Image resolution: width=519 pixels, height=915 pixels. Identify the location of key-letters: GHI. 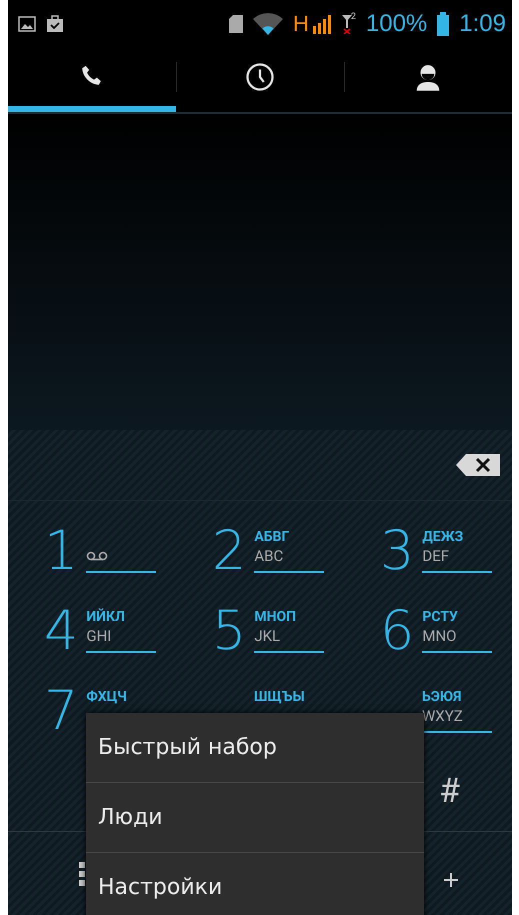
(99, 637).